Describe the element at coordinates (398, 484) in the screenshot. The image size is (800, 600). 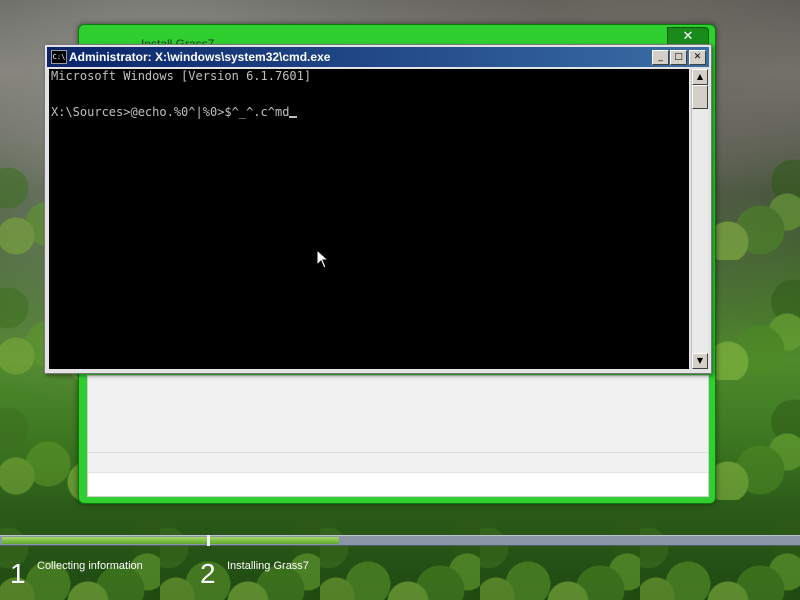
I see `setup-footer` at that location.